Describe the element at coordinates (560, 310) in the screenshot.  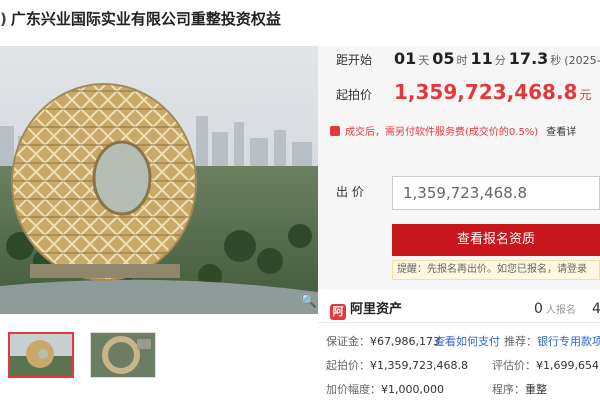
I see `signup-unit: 人报名` at that location.